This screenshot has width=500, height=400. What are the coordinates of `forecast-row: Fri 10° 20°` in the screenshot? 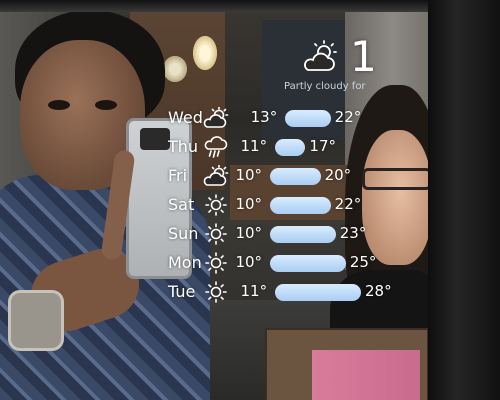 It's located at (300, 176).